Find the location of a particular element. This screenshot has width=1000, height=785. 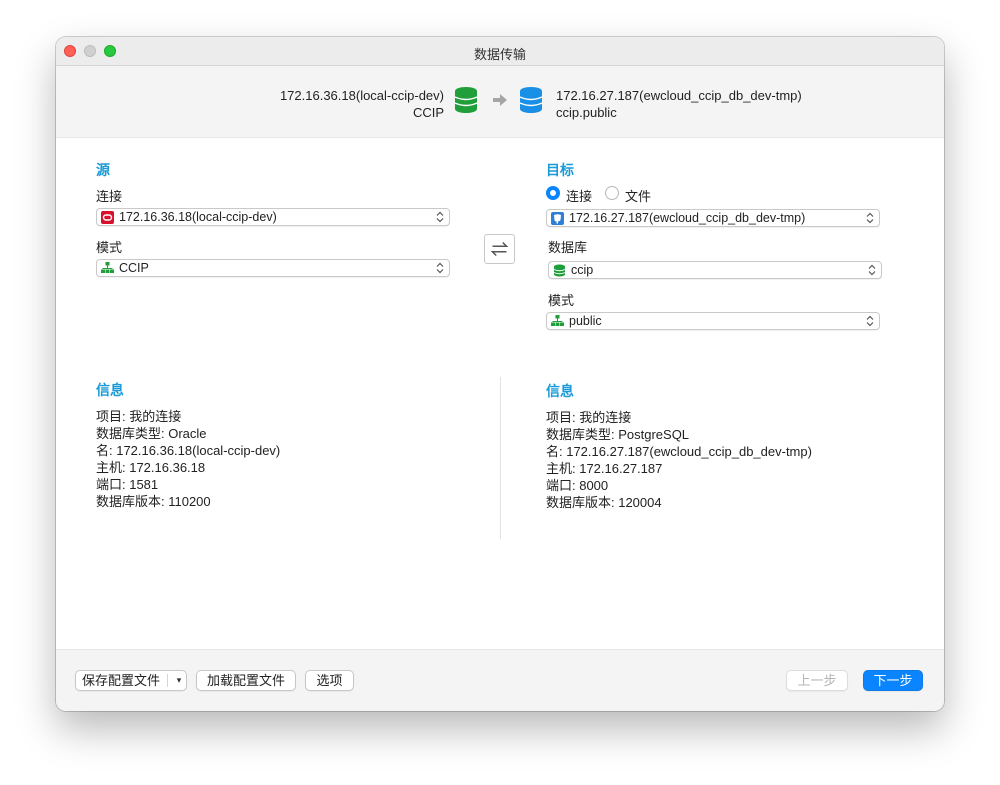

banner-source-name: 172.16.36.18(local-ccip-dev) is located at coordinates (361, 95).